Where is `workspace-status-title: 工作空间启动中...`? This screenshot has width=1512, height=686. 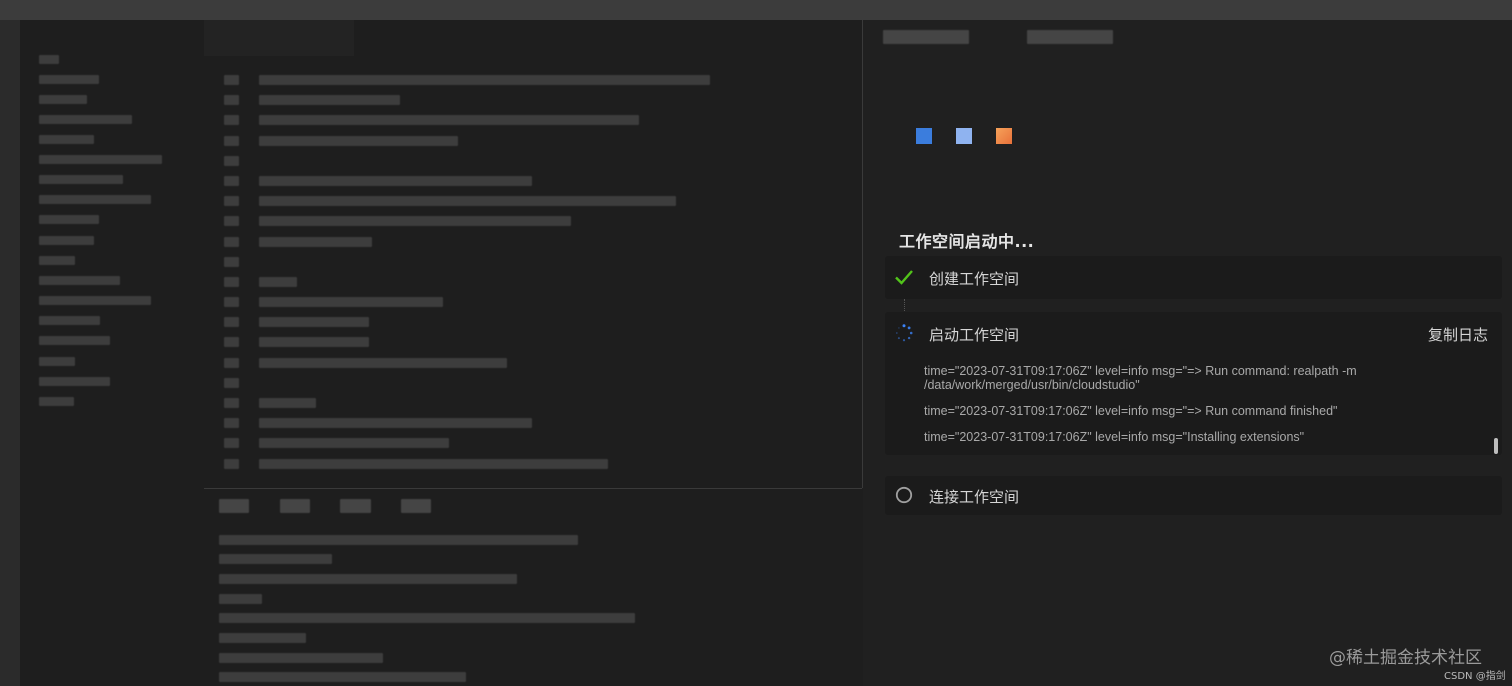
workspace-status-title: 工作空间启动中... is located at coordinates (967, 241).